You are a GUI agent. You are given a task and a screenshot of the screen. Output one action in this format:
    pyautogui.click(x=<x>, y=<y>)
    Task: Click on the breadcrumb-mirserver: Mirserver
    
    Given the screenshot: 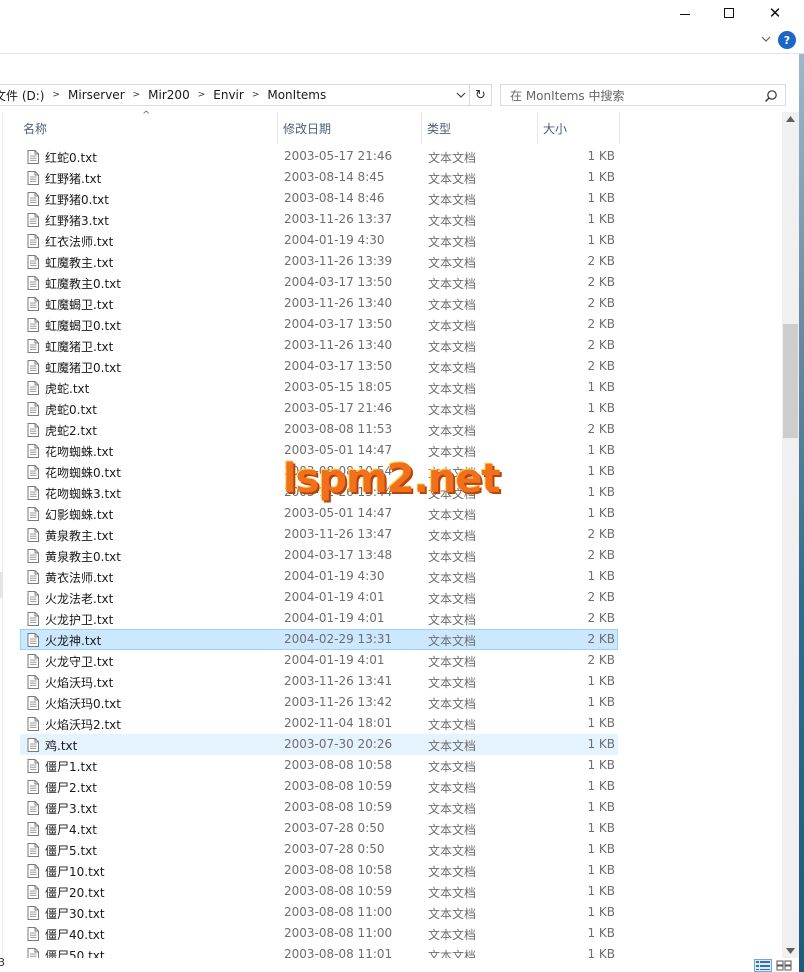 What is the action you would take?
    pyautogui.click(x=96, y=95)
    